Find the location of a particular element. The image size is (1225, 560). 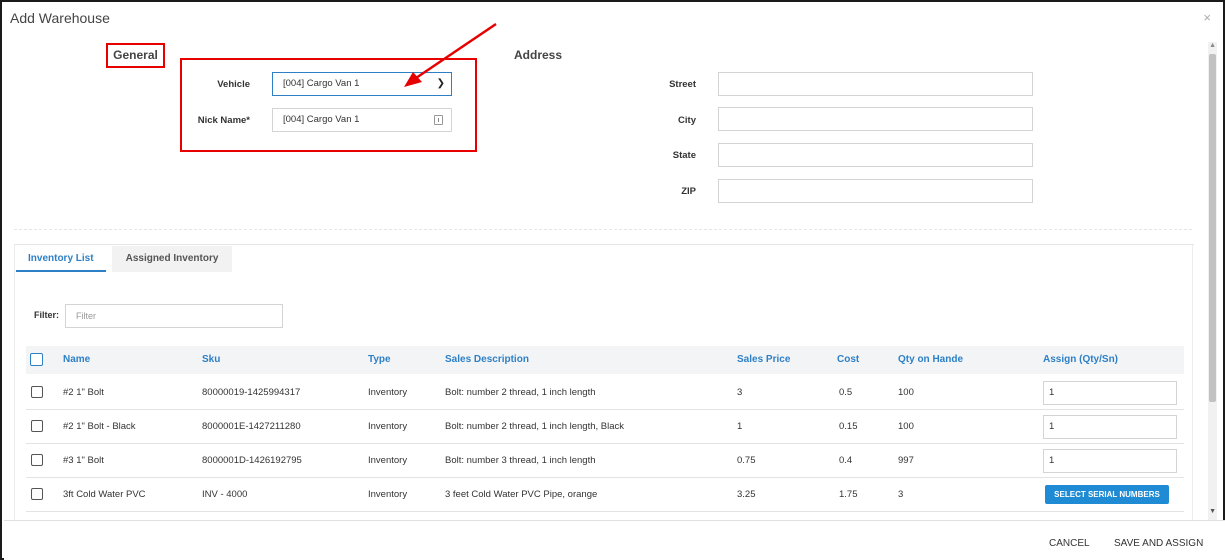

cell-cost: 1.75 is located at coordinates (848, 494).